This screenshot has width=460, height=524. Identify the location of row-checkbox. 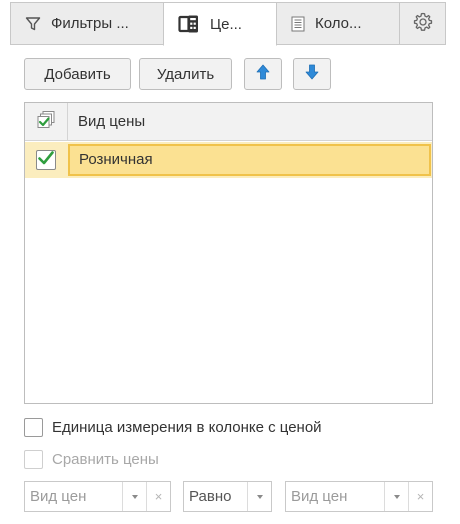
(46, 160).